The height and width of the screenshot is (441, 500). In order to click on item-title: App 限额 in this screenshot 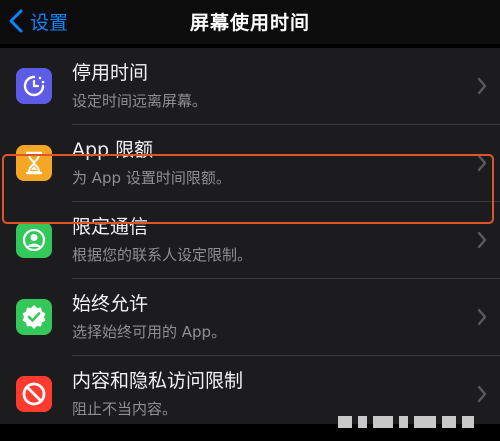, I will do `click(113, 150)`.